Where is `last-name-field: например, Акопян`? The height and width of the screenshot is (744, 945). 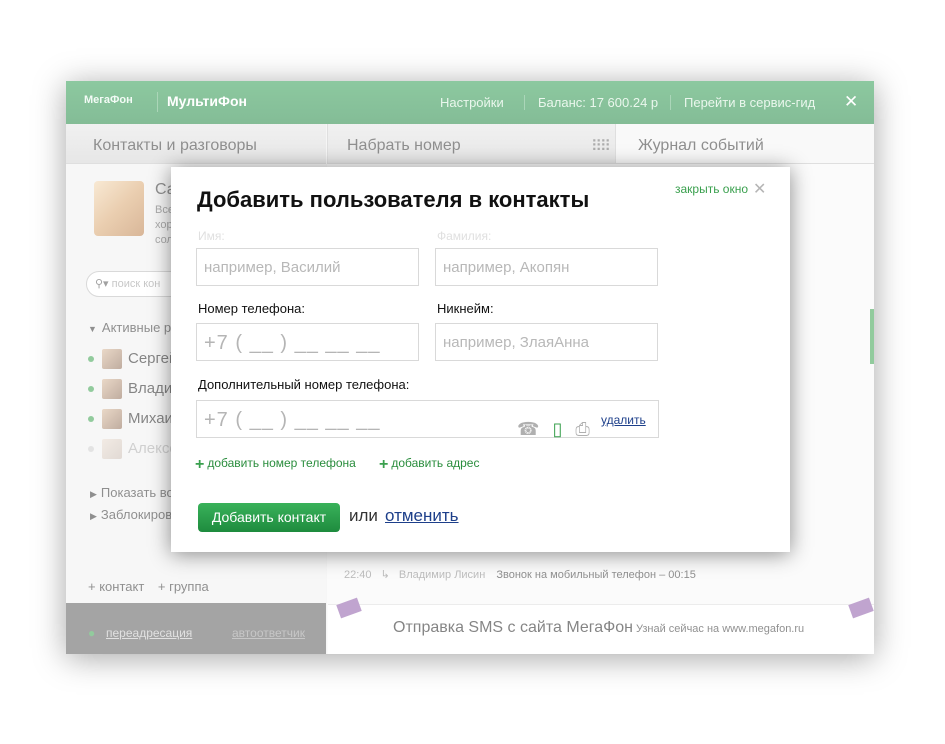
last-name-field: например, Акопян is located at coordinates (546, 267).